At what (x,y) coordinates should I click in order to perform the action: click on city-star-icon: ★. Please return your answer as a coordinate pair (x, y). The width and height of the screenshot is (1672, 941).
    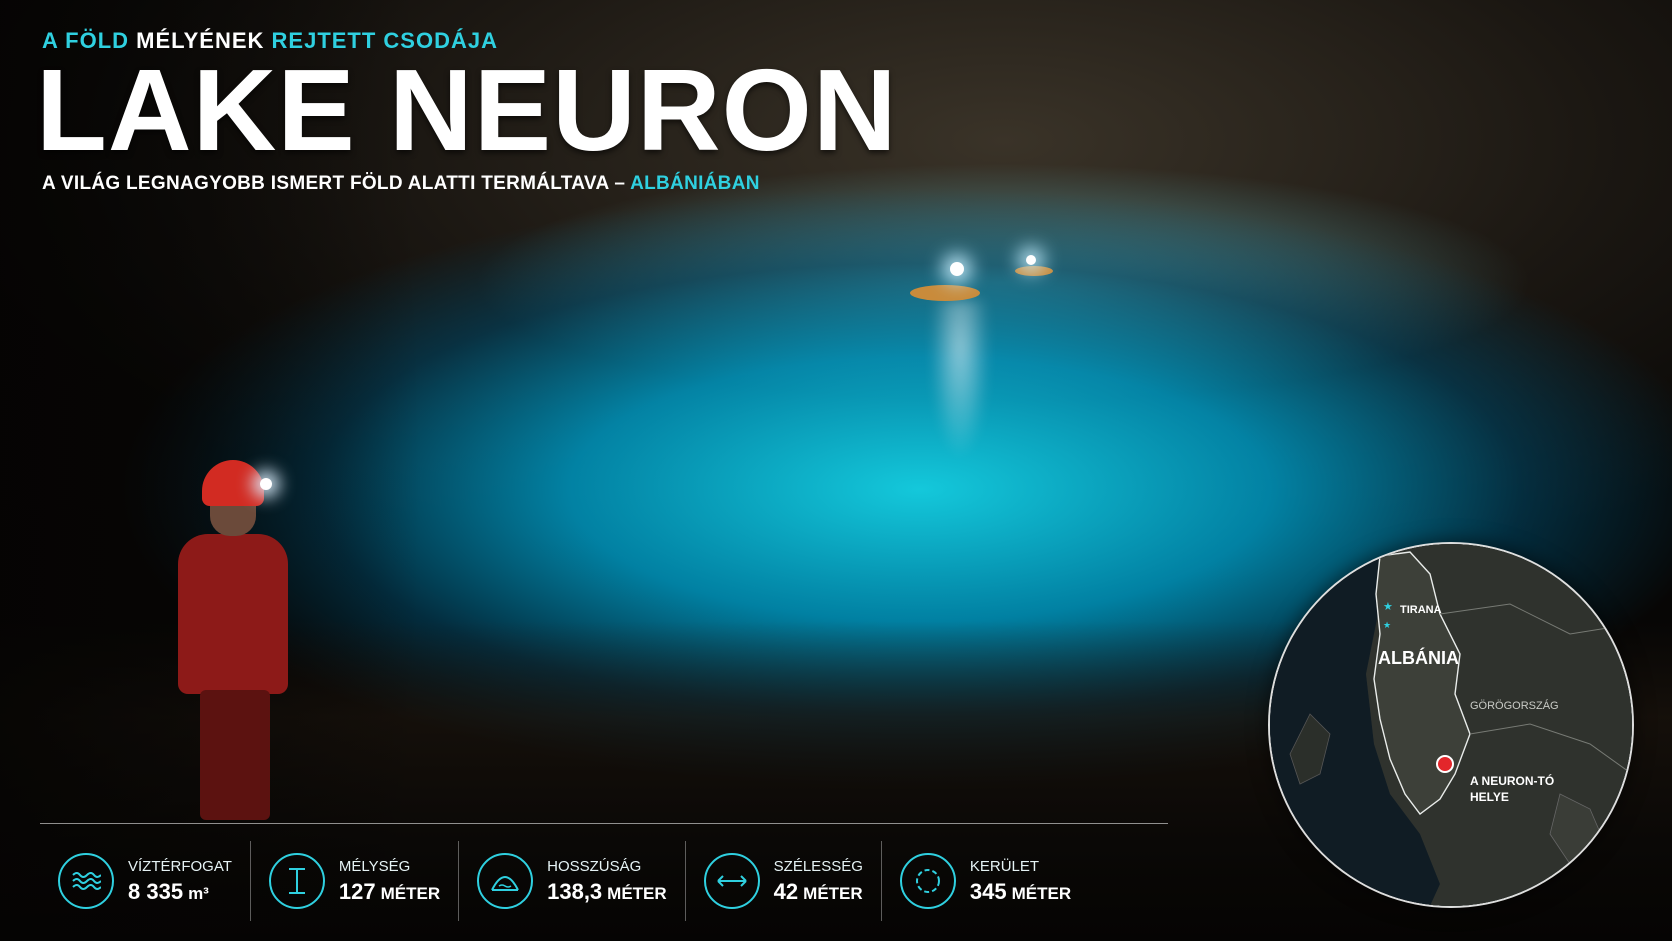
    Looking at the image, I should click on (1387, 626).